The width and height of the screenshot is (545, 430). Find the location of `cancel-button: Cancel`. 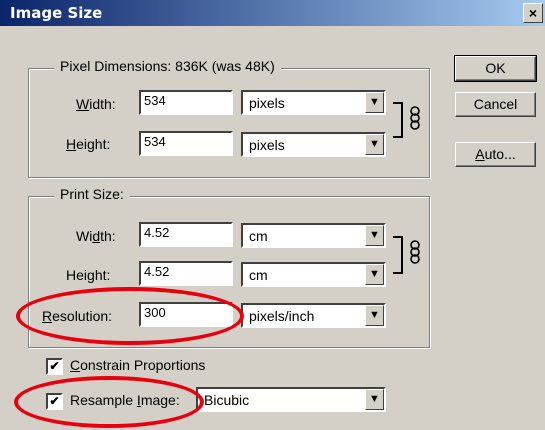

cancel-button: Cancel is located at coordinates (495, 104).